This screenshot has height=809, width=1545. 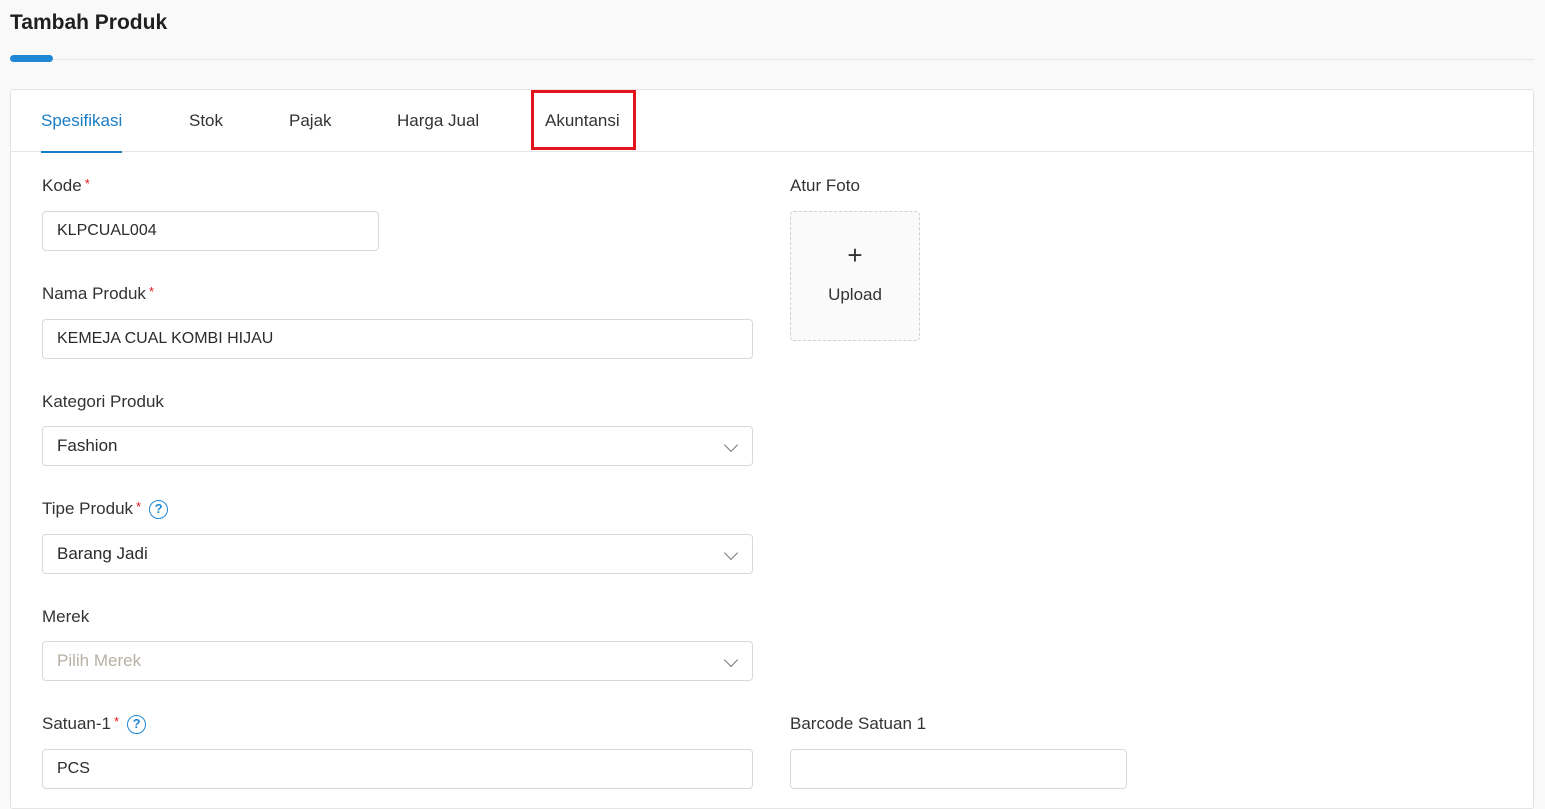 I want to click on satuan-1-label: Satuan-1 *?, so click(x=94, y=724).